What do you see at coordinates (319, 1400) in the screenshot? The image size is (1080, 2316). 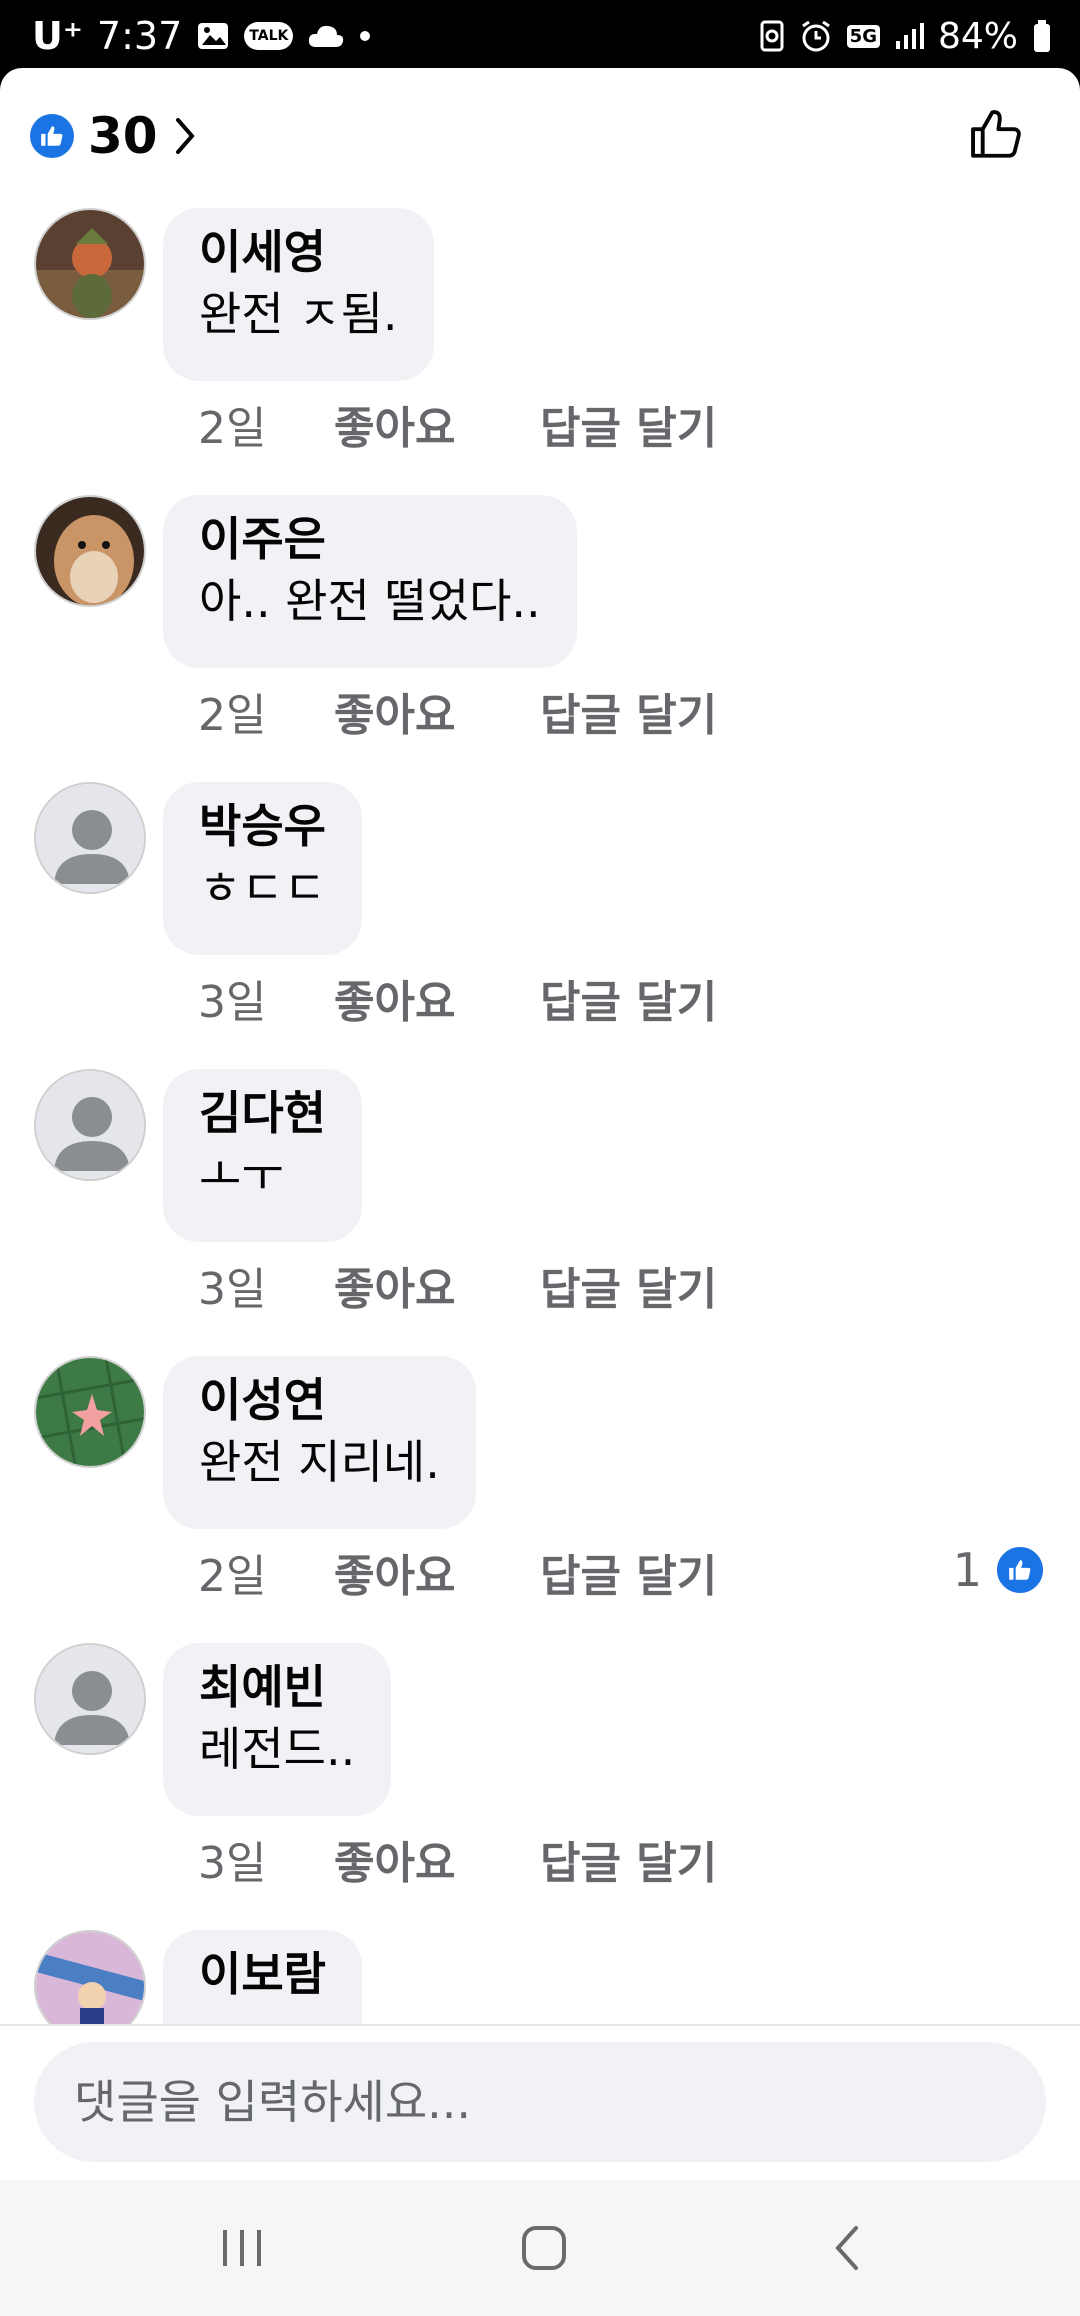 I see `comment-author: 이성연` at bounding box center [319, 1400].